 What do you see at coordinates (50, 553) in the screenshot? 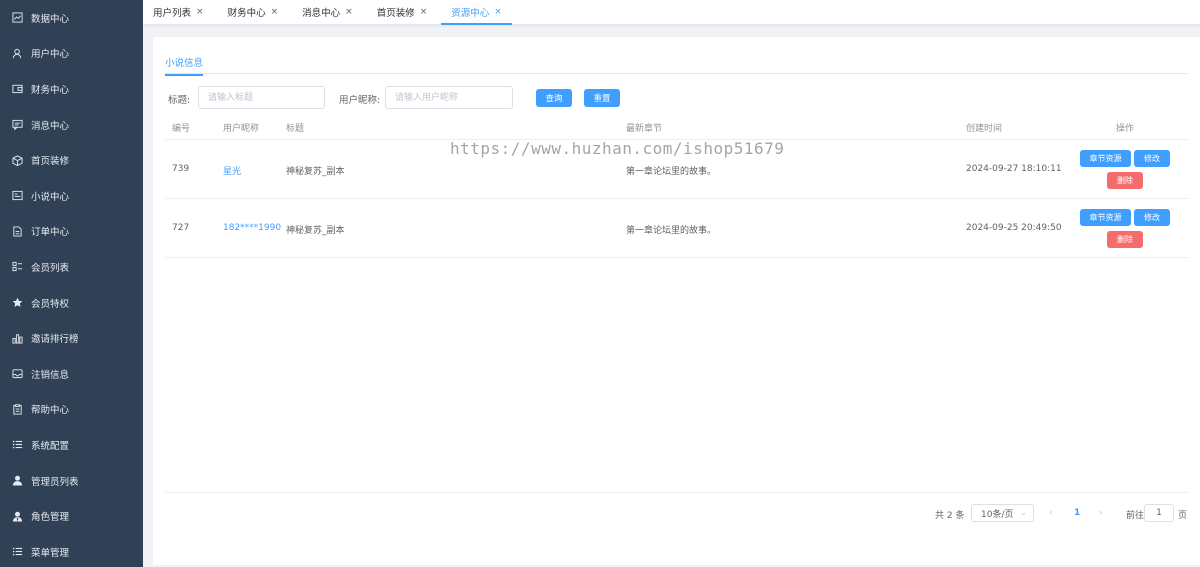
I see `sidebar-item-label: 菜单管理` at bounding box center [50, 553].